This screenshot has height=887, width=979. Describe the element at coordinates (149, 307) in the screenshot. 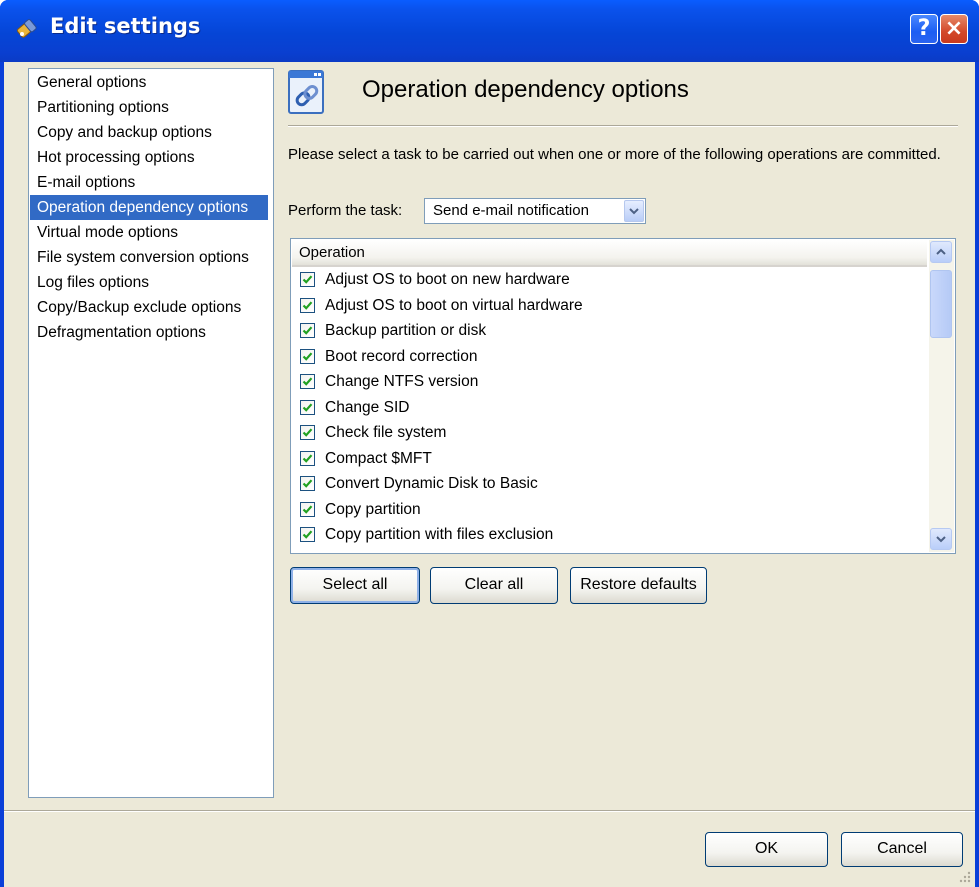

I see `sidebar-item-exclude: Copy/Backup exclude options` at that location.